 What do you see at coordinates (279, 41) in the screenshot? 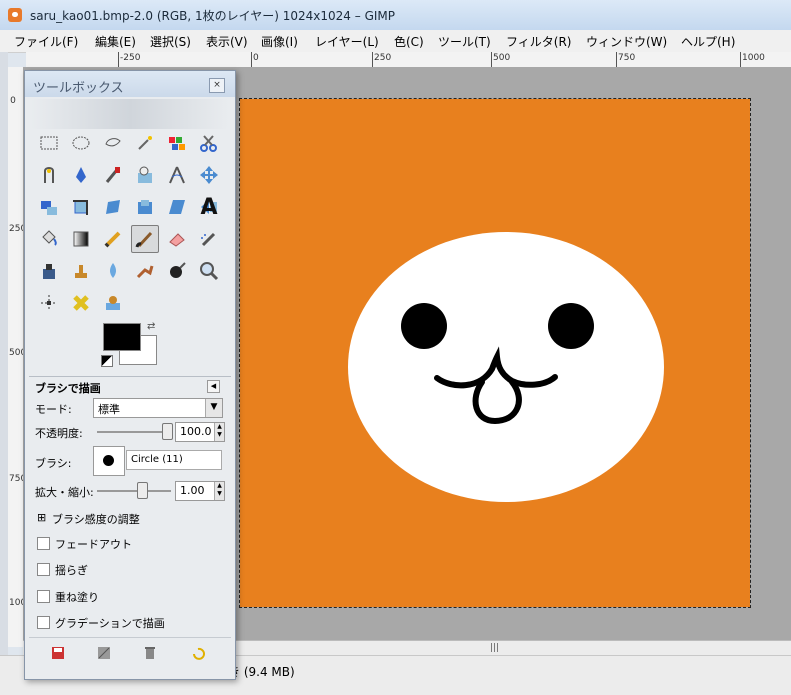
I see `menu-image: 画像(I)` at bounding box center [279, 41].